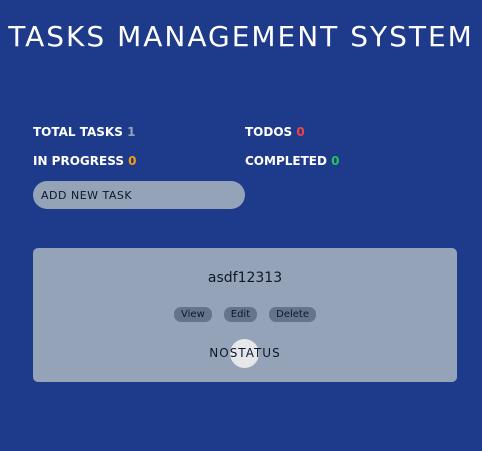  Describe the element at coordinates (240, 314) in the screenshot. I see `edit-task-button: Edit` at that location.